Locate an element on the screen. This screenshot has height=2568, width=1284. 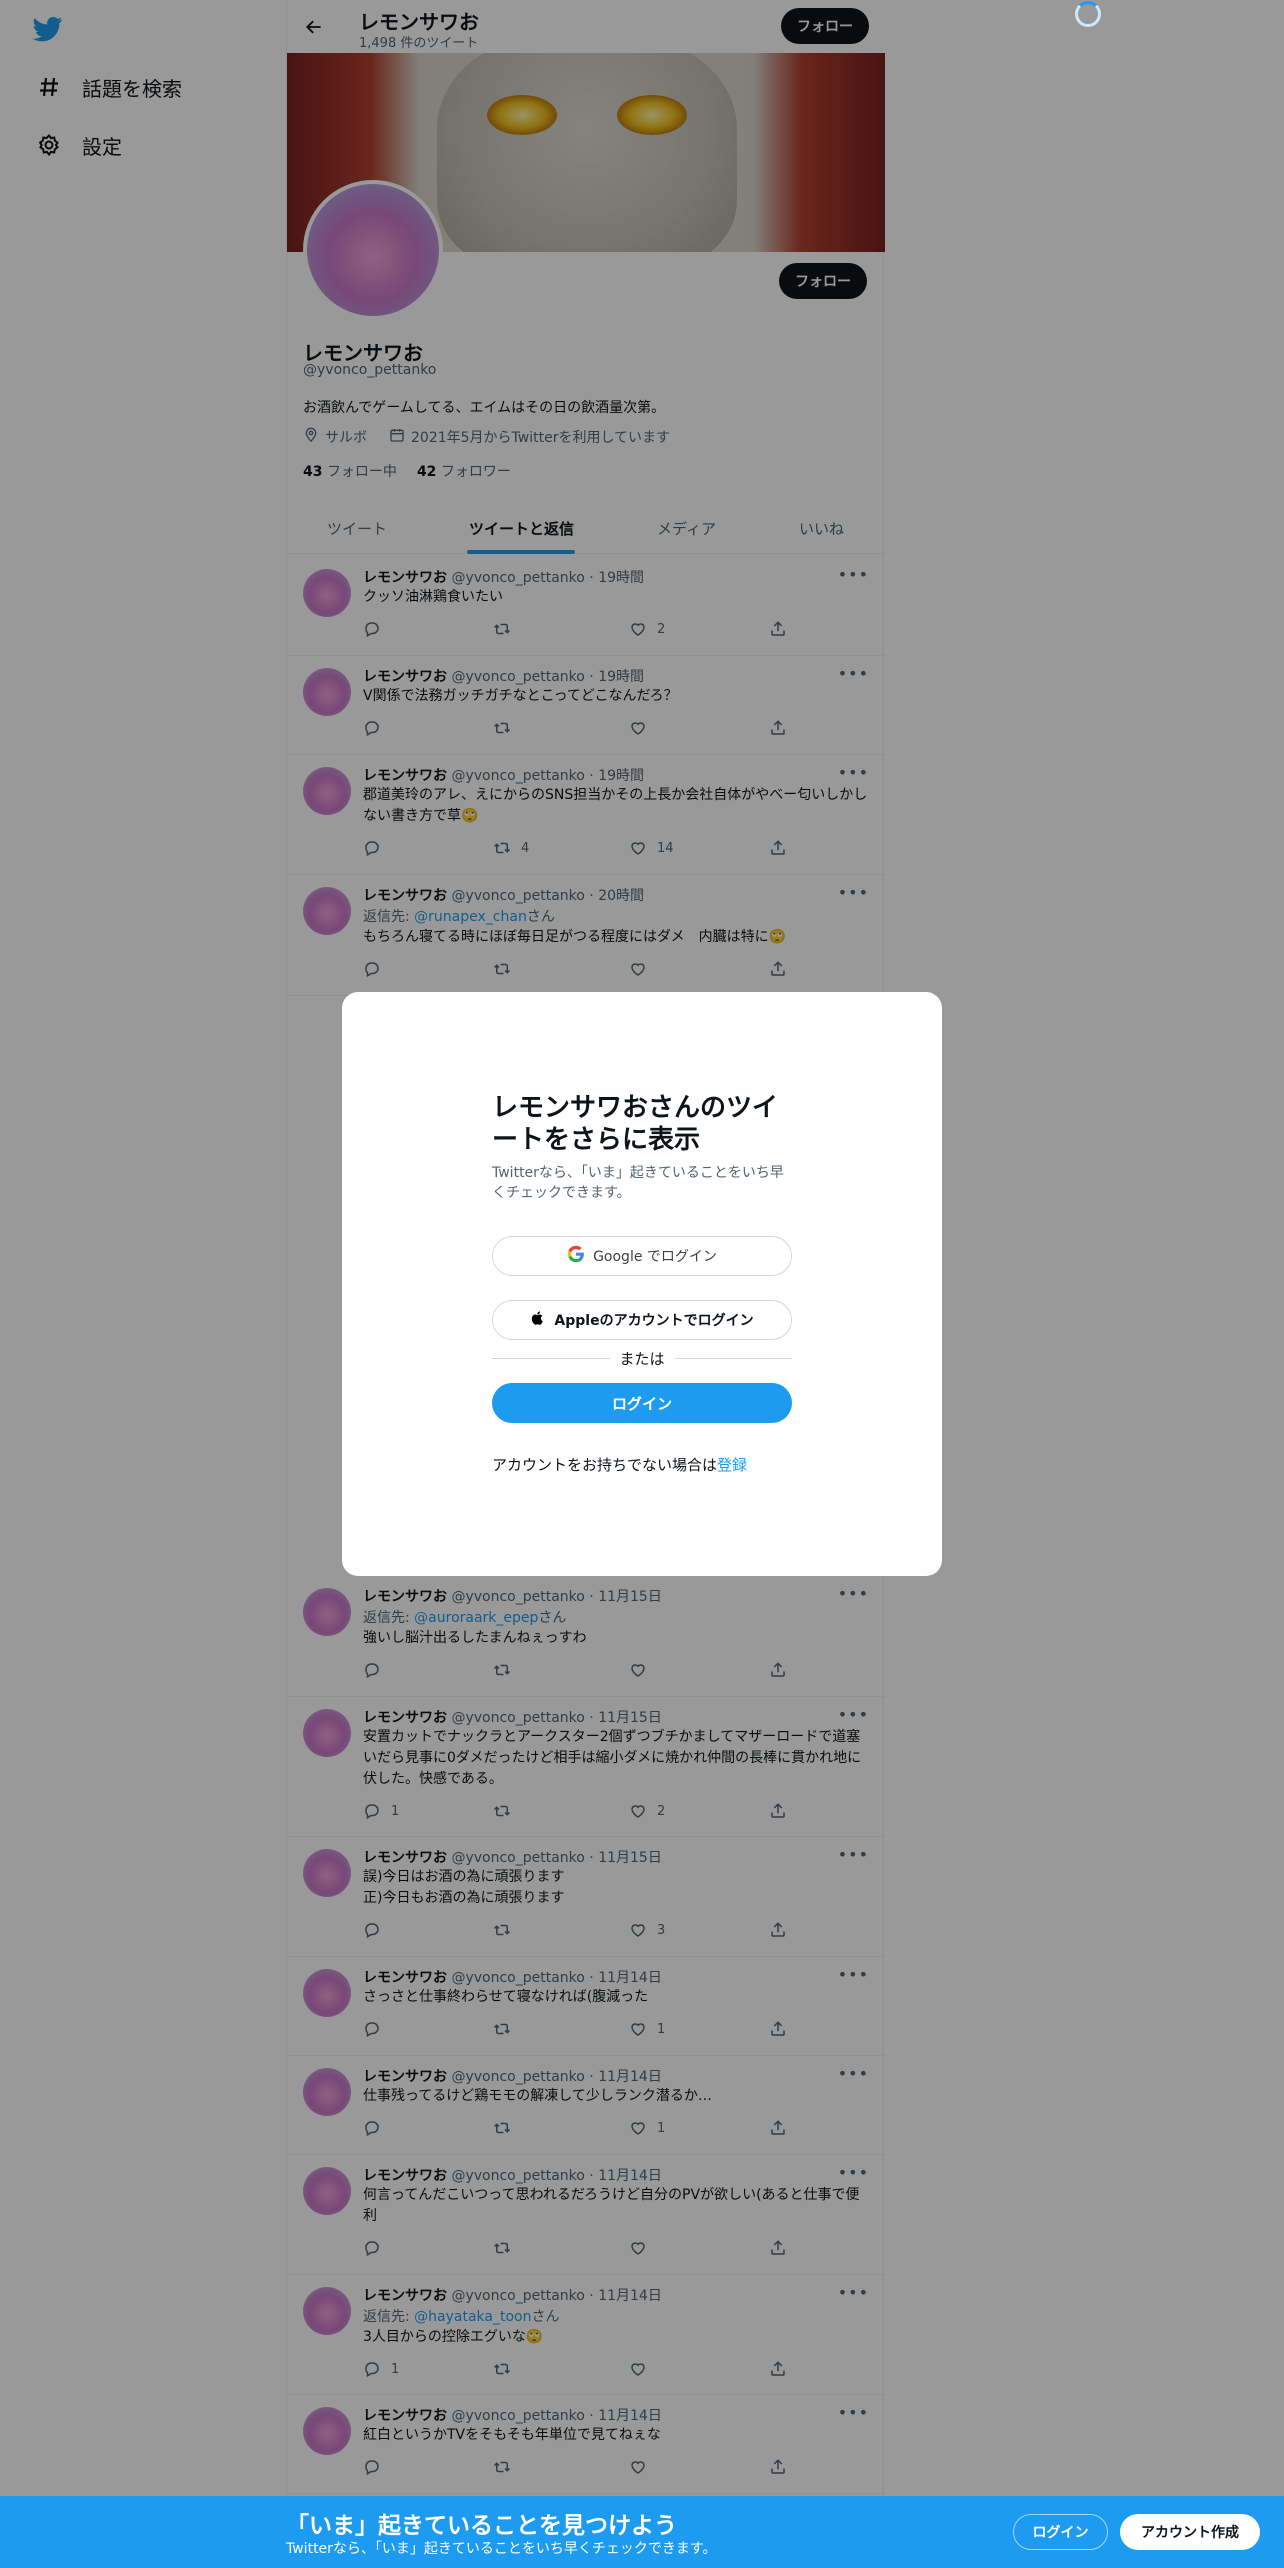
apple-login-label: Appleのアカウントでログイン is located at coordinates (654, 1321).